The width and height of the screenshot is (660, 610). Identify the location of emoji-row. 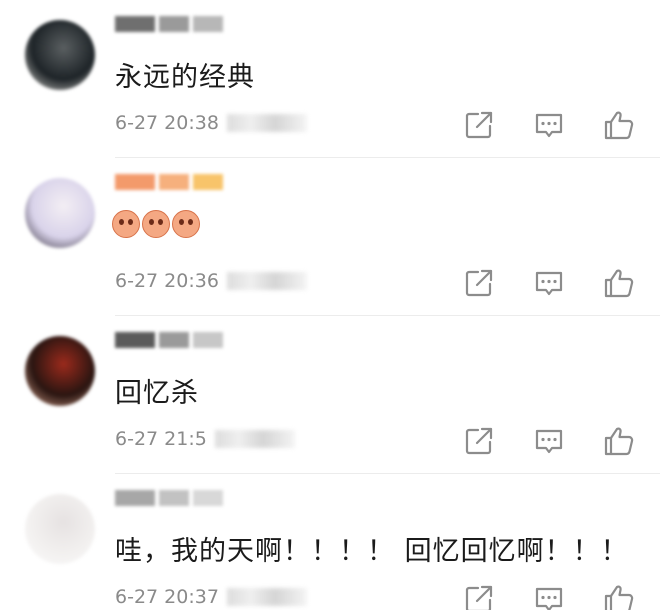
(156, 224).